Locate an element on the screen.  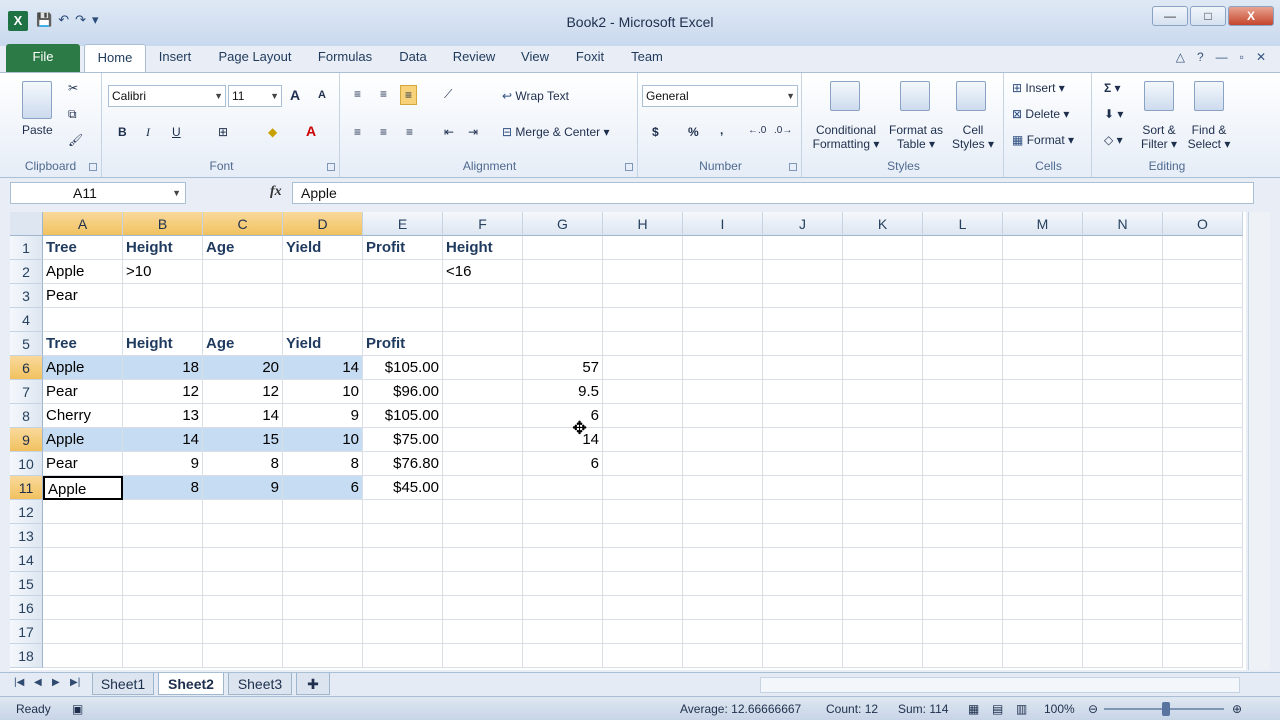
cell-d1: Yield is located at coordinates (323, 248).